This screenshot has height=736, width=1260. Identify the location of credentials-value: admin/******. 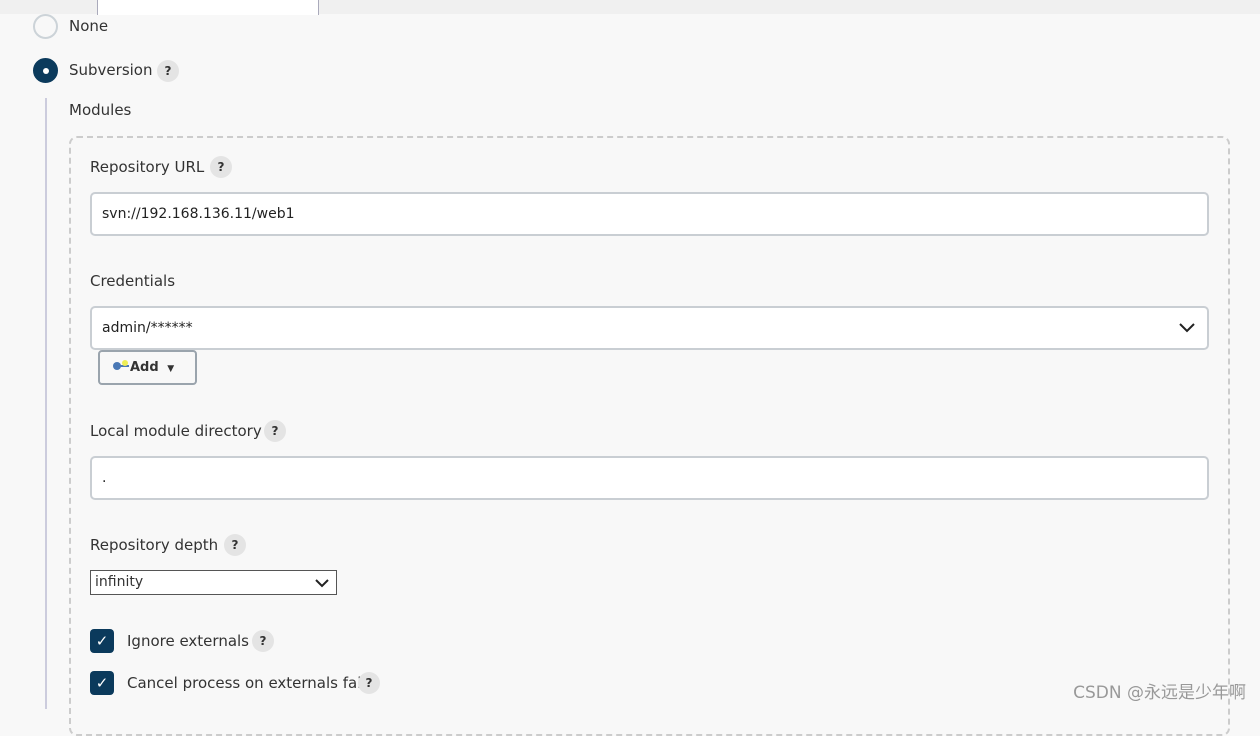
(147, 328).